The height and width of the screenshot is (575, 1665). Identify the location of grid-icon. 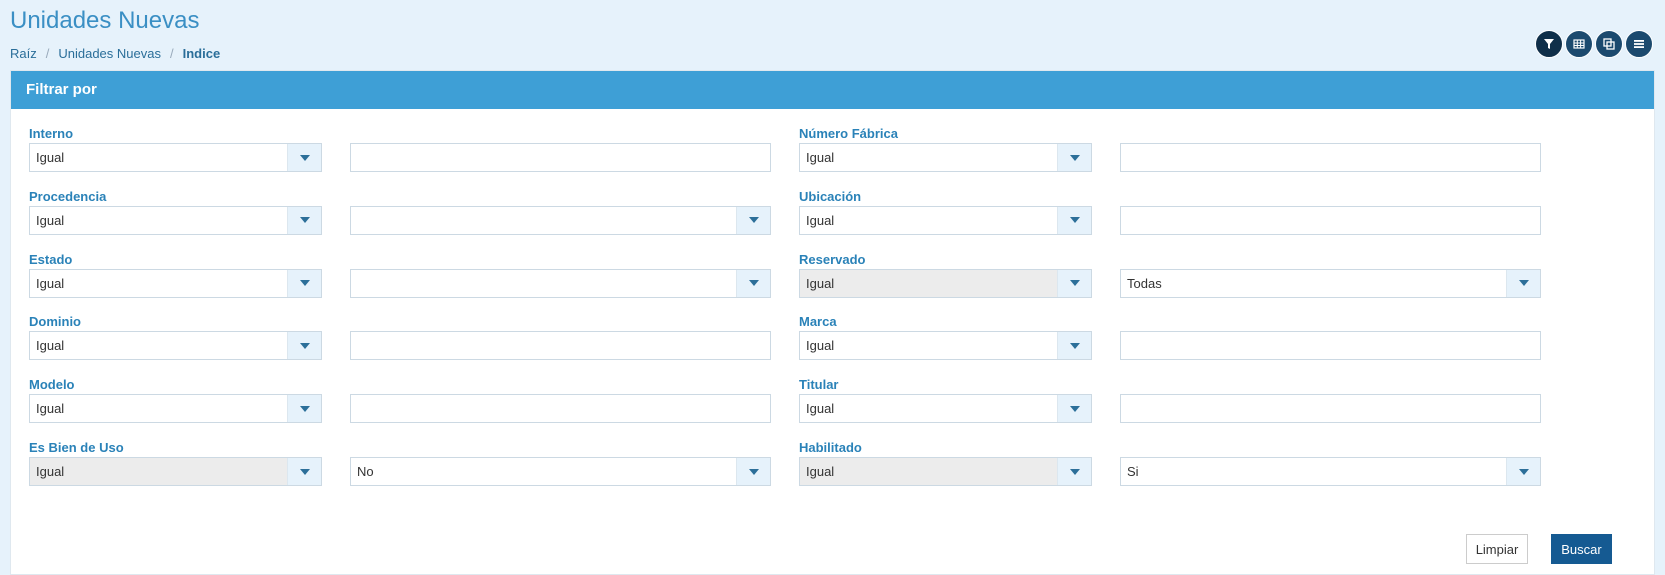
(1579, 44).